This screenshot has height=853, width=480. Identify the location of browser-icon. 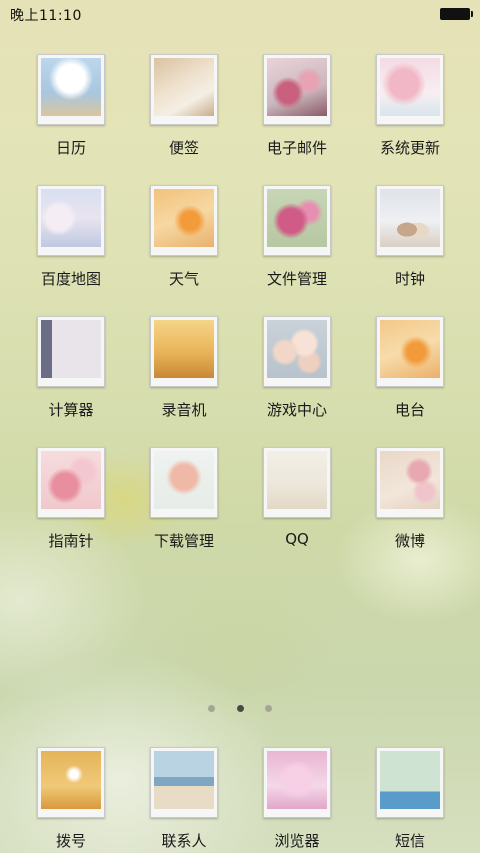
(297, 782).